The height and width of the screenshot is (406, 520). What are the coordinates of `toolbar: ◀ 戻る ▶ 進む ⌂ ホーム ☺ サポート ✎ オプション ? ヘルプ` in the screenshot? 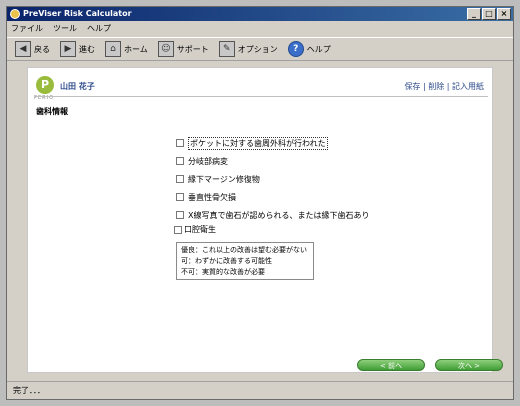 It's located at (260, 49).